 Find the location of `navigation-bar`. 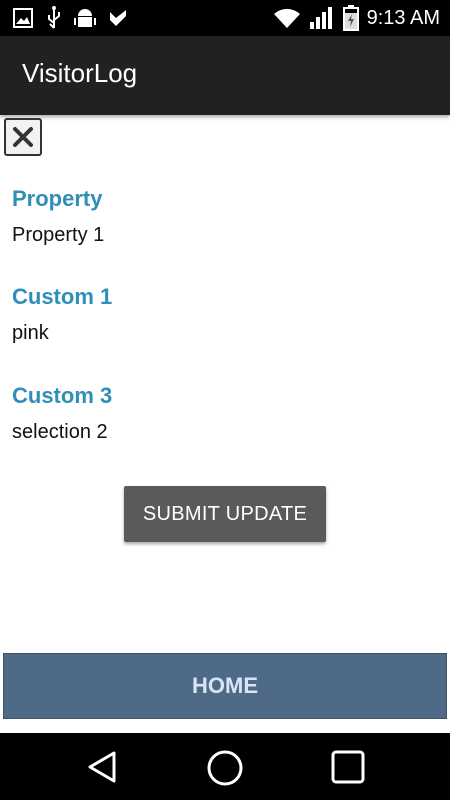

navigation-bar is located at coordinates (225, 766).